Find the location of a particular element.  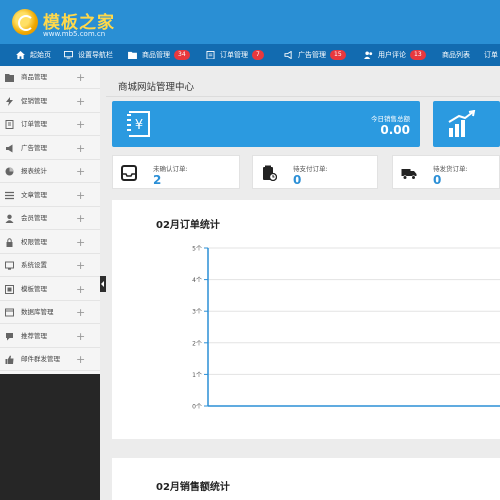

order-label: 未确认订单: is located at coordinates (170, 169).